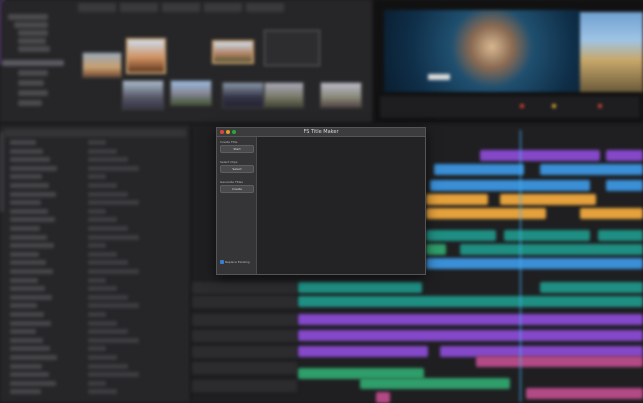 This screenshot has width=643, height=403. What do you see at coordinates (292, 48) in the screenshot?
I see `graphic-thumbnail` at bounding box center [292, 48].